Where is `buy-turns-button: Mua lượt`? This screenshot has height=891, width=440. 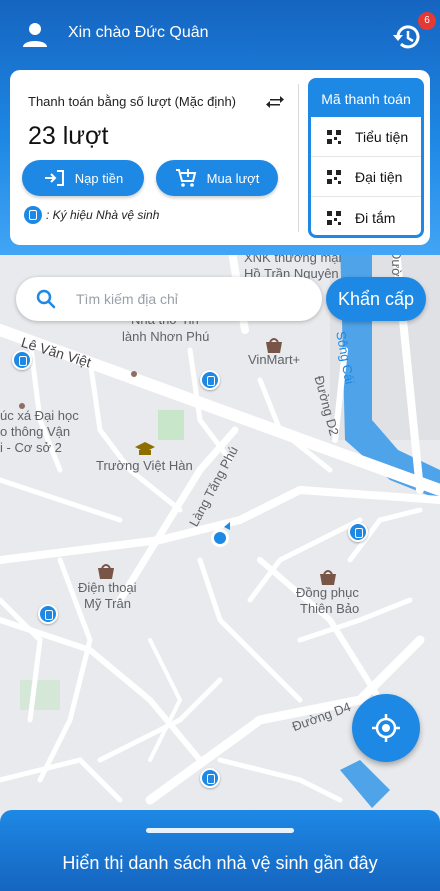 buy-turns-button: Mua lượt is located at coordinates (217, 178).